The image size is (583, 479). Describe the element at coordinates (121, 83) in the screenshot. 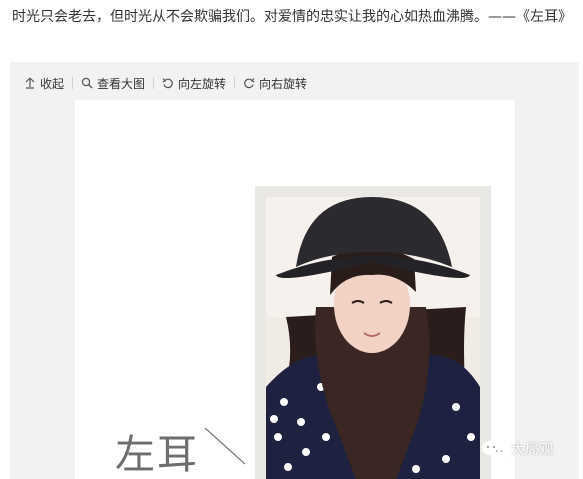

I see `view-large-label: 查看大图` at that location.